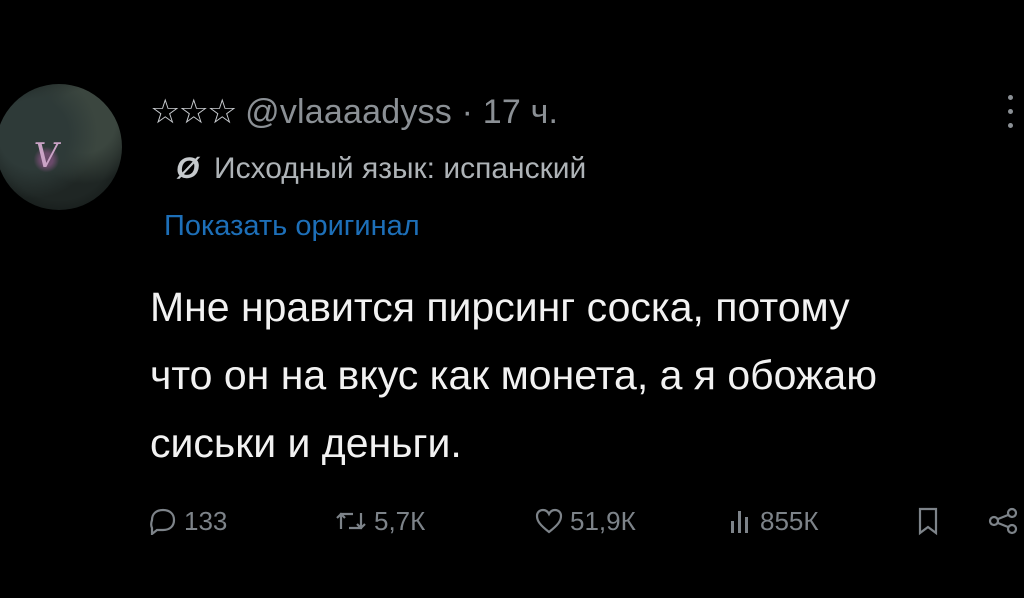 This screenshot has height=598, width=1024. I want to click on translate-icon: Ø, so click(188, 168).